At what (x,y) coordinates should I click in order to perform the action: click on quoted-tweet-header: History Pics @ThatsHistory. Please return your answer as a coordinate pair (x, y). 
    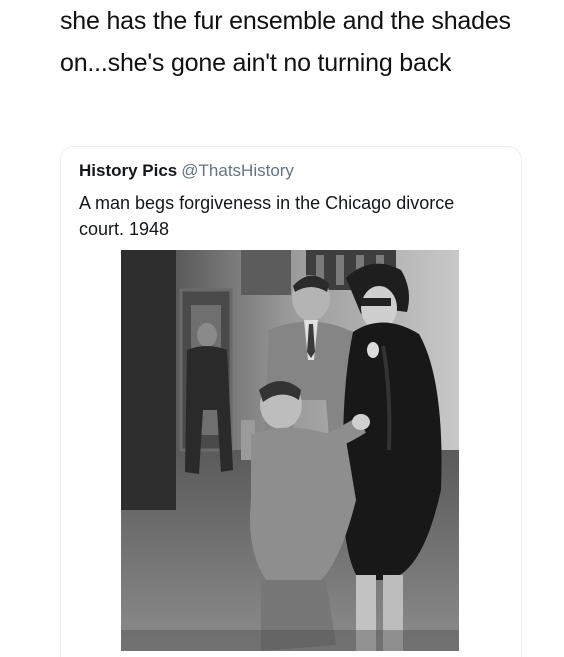
    Looking at the image, I should click on (186, 171).